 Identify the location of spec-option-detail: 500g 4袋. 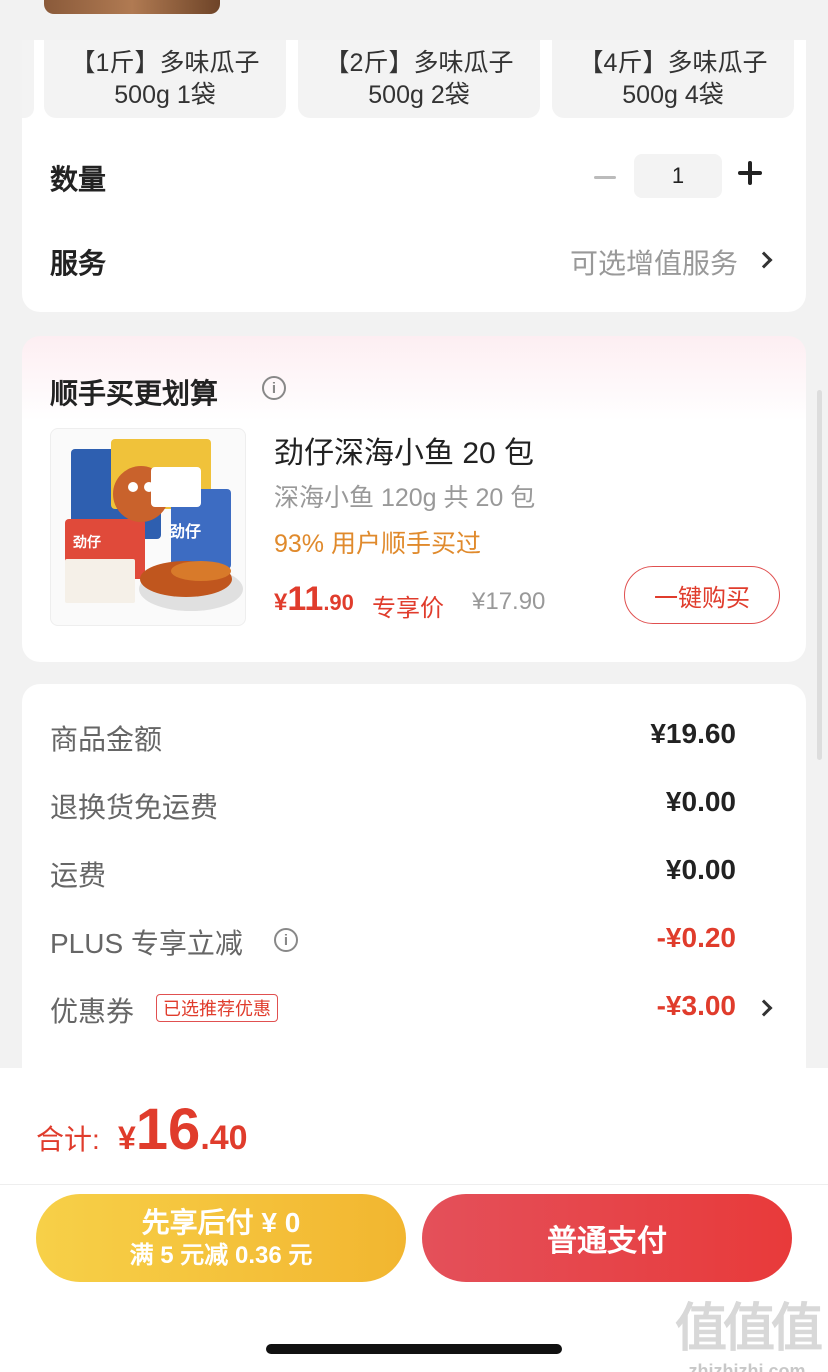
(673, 95).